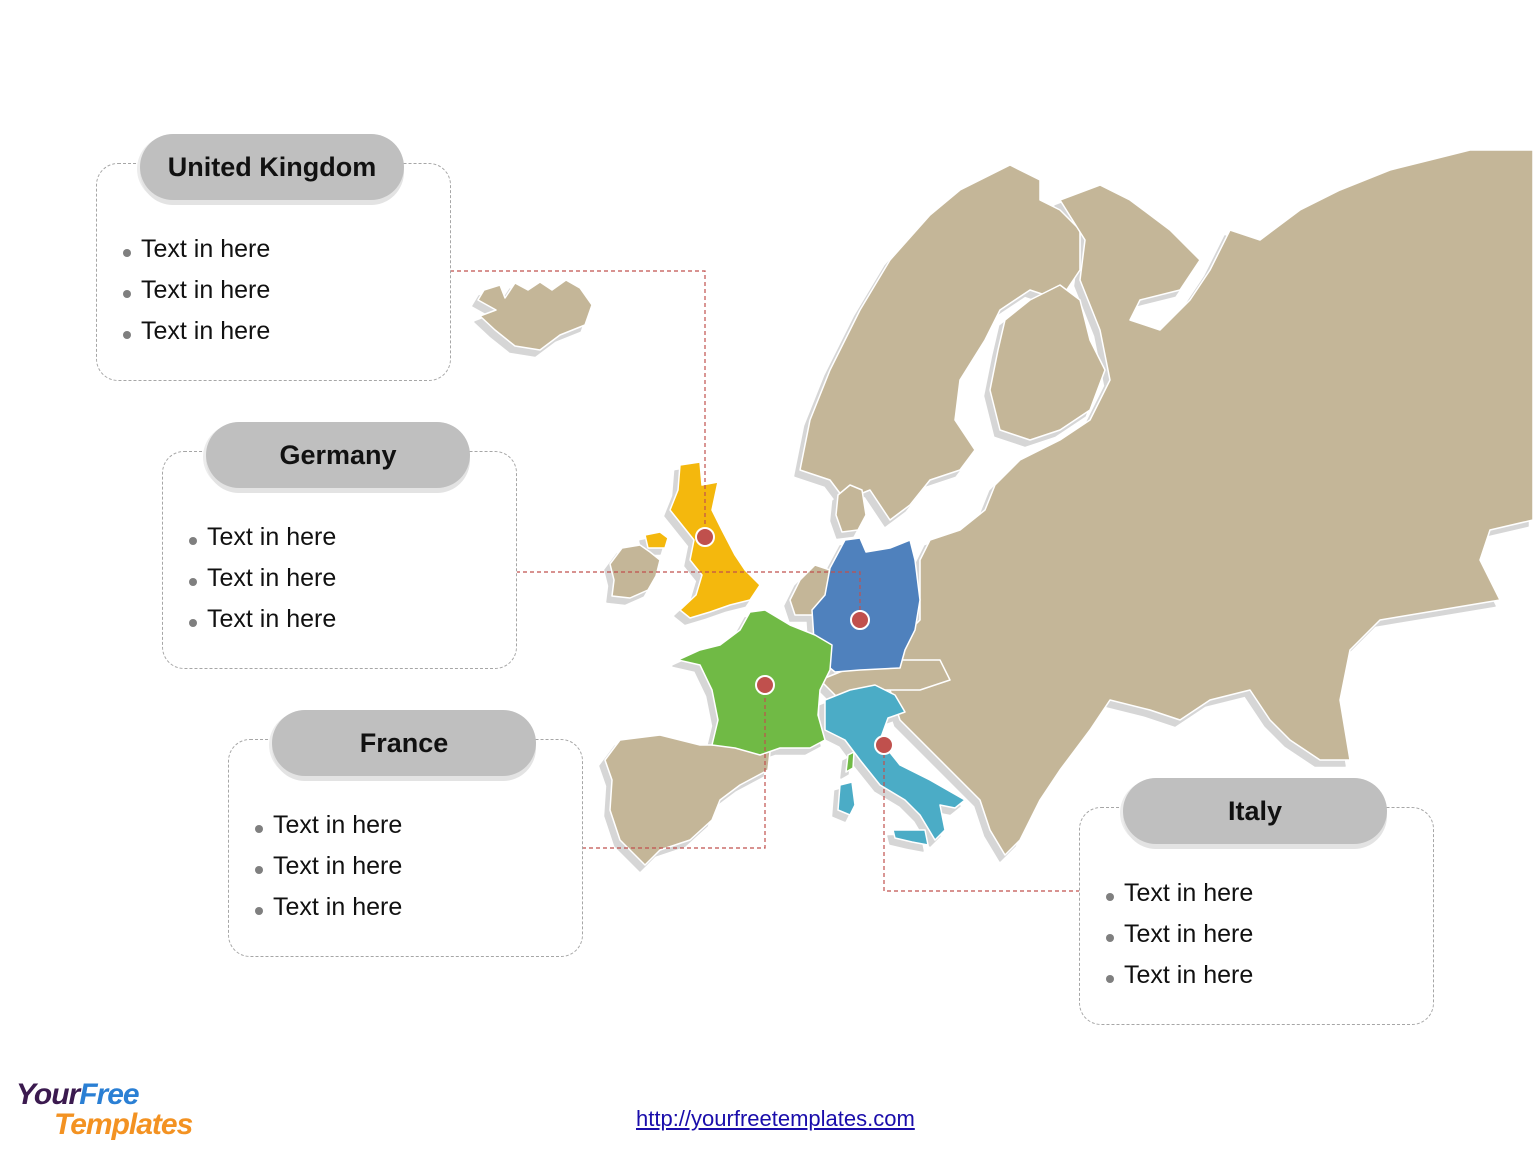 Image resolution: width=1535 pixels, height=1151 pixels. Describe the element at coordinates (535, 315) in the screenshot. I see `country-iceland` at that location.